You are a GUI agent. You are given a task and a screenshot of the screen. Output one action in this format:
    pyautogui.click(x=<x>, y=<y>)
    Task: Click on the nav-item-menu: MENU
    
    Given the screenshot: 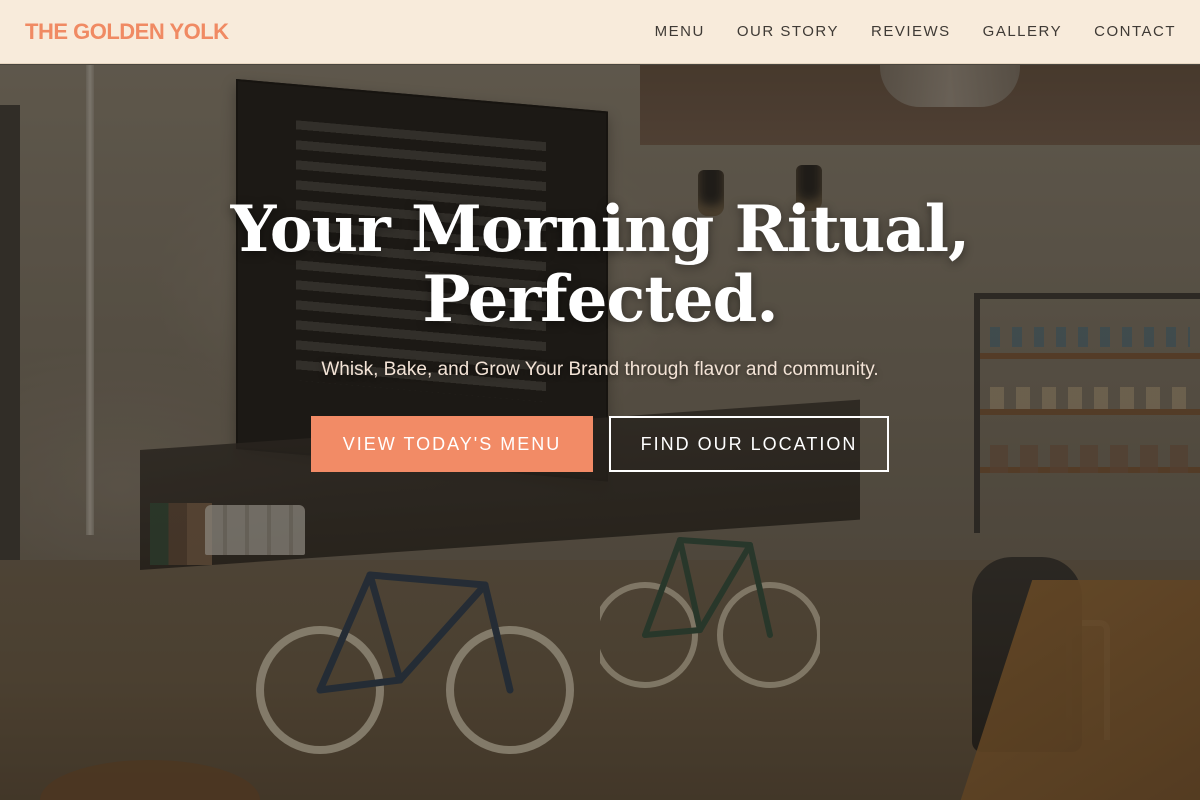 What is the action you would take?
    pyautogui.click(x=680, y=31)
    